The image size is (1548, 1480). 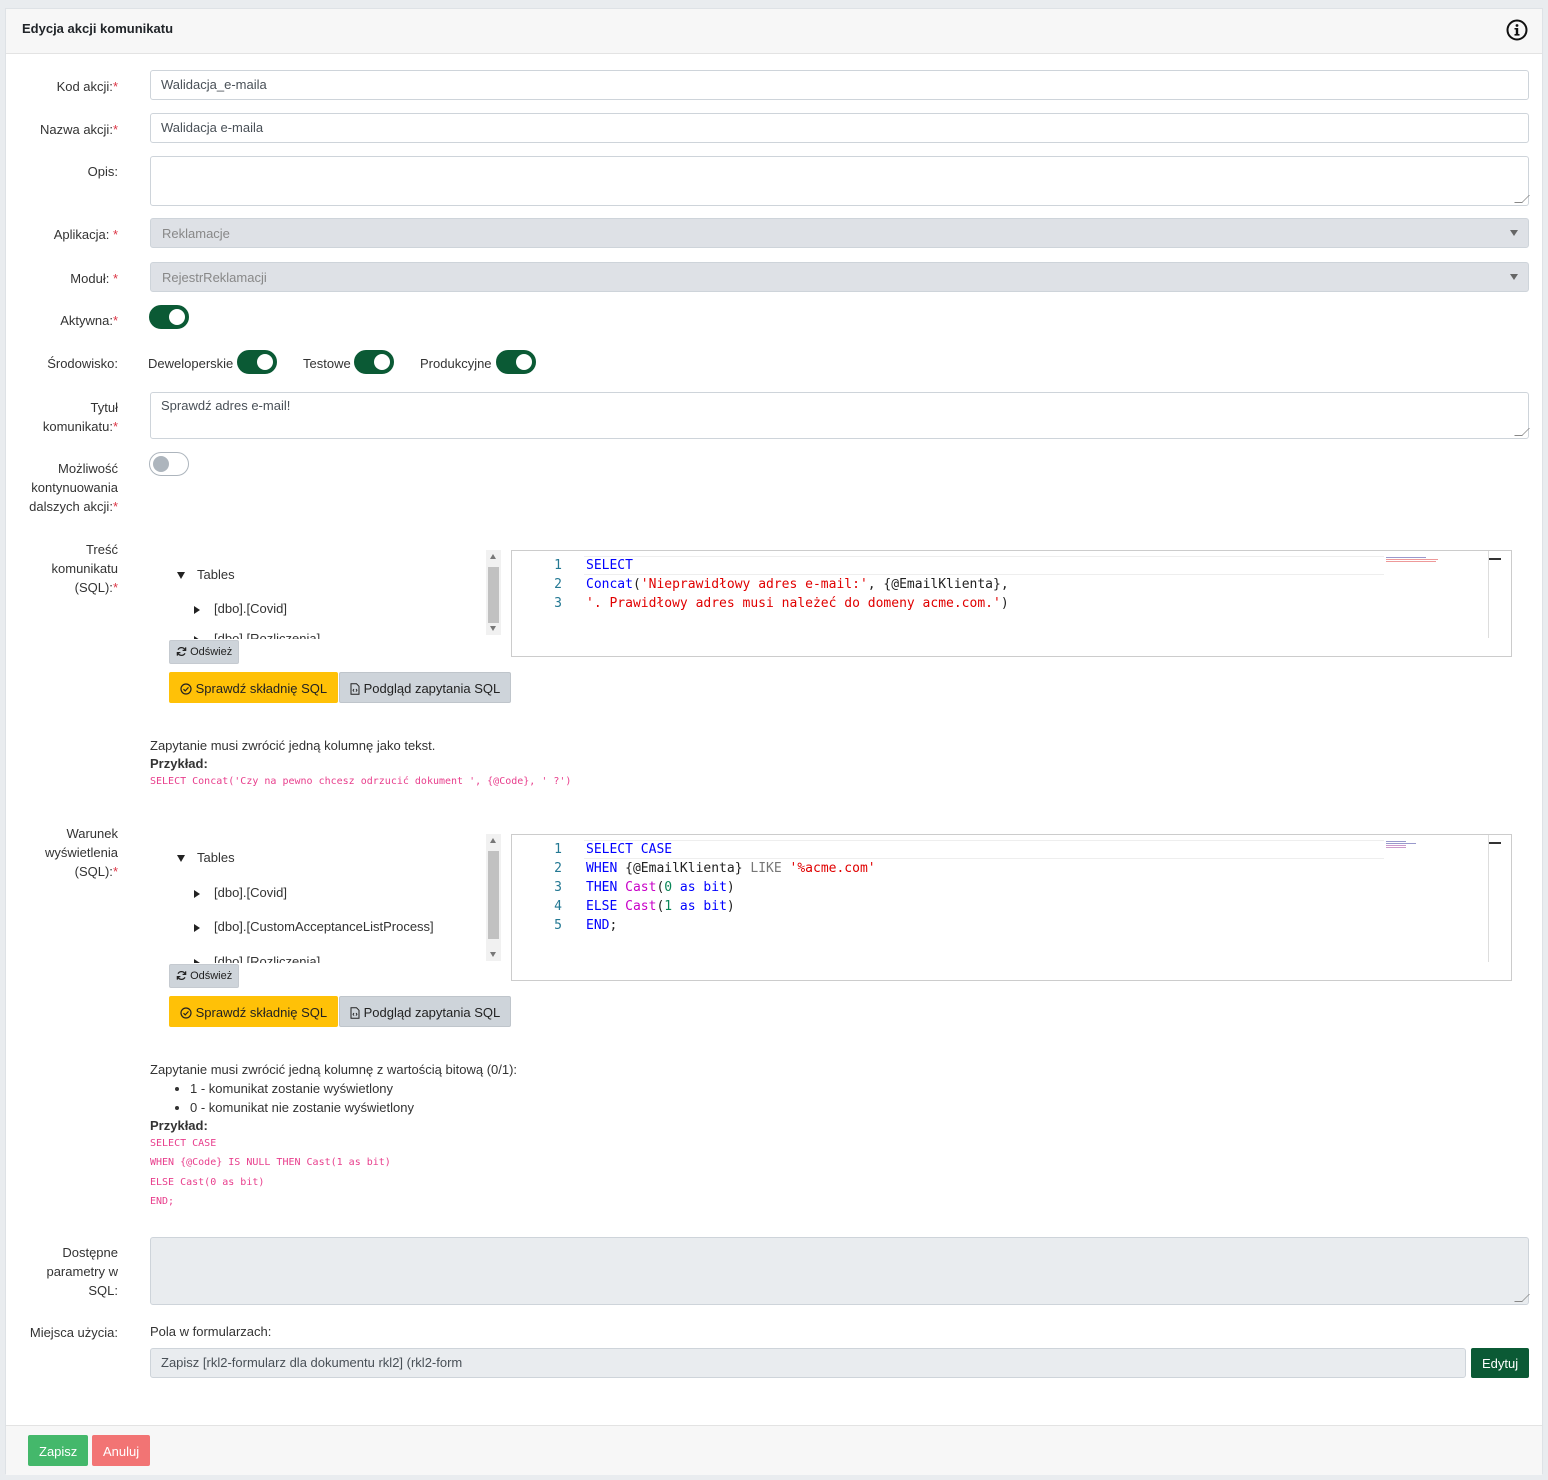 What do you see at coordinates (839, 233) in the screenshot?
I see `aplikacja-select: Reklamacje` at bounding box center [839, 233].